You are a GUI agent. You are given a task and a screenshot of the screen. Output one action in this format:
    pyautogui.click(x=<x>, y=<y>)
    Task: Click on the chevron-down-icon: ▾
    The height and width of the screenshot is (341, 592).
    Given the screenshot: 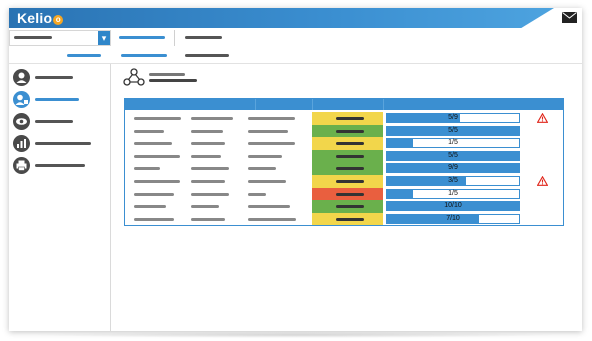 What is the action you would take?
    pyautogui.click(x=104, y=38)
    